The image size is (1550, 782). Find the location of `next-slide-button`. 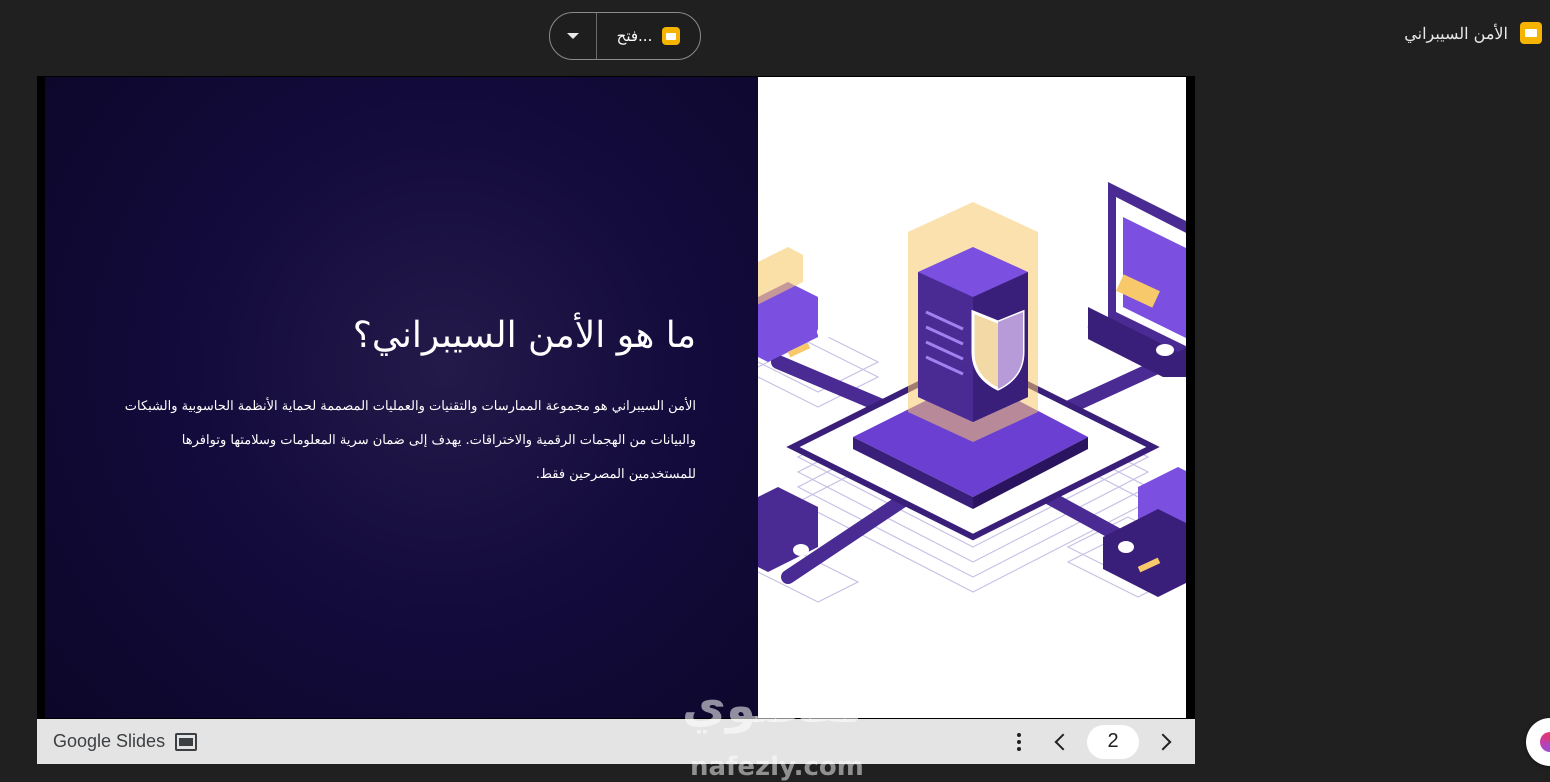

next-slide-button is located at coordinates (1165, 742).